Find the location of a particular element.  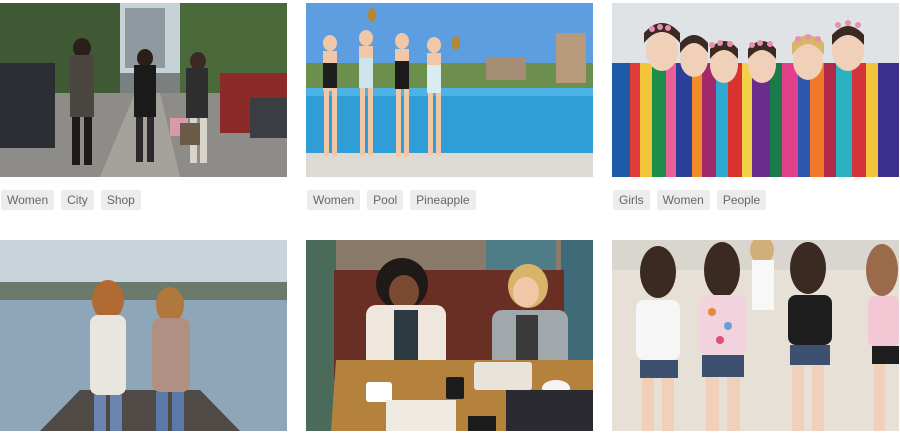

photo-girls-beach is located at coordinates (755, 335).